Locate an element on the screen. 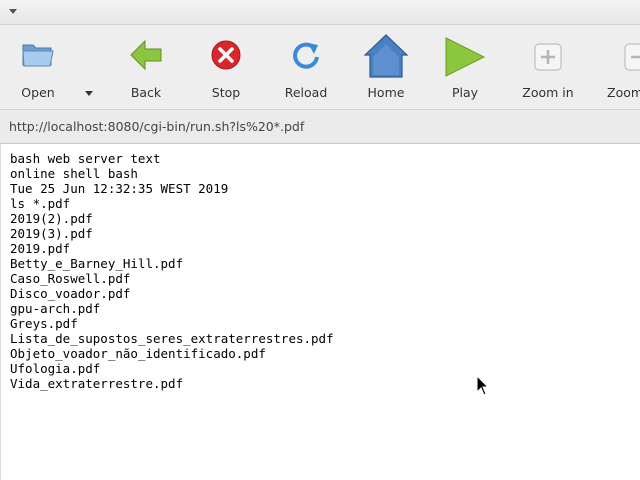  output-line: Vida_extraterrestre.pdf is located at coordinates (97, 383).